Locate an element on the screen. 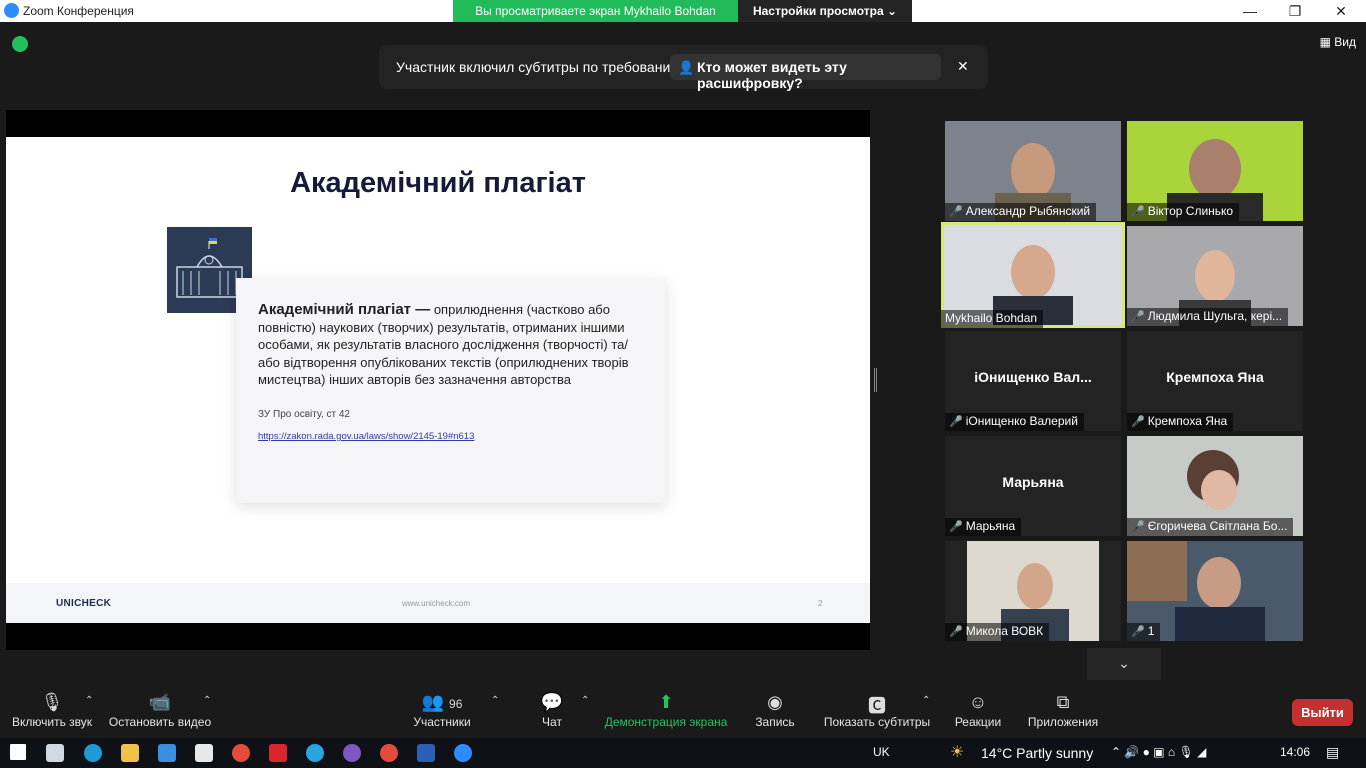  security-shield-icon is located at coordinates (20, 44).